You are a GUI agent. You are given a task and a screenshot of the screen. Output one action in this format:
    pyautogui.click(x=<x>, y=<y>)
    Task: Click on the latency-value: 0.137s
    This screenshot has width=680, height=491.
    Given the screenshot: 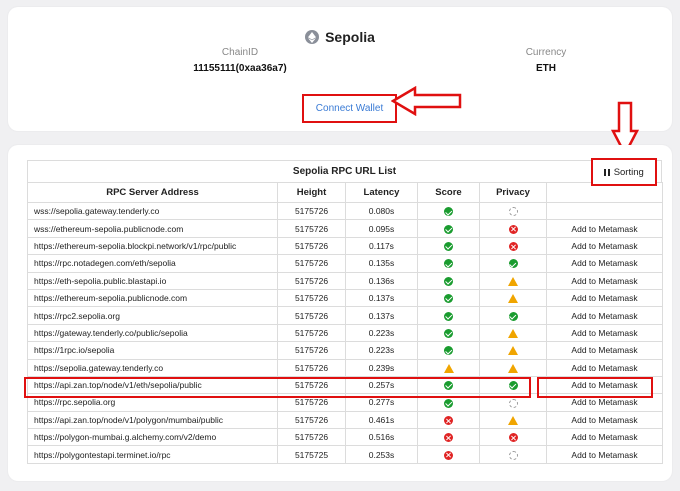 What is the action you would take?
    pyautogui.click(x=381, y=298)
    